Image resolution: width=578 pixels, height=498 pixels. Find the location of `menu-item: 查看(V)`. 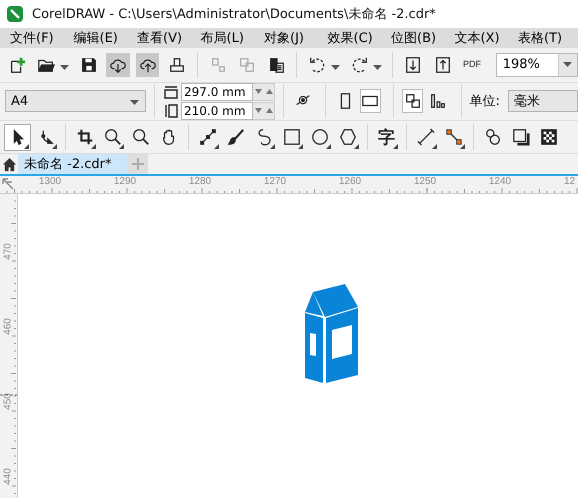

menu-item: 查看(V) is located at coordinates (162, 37).